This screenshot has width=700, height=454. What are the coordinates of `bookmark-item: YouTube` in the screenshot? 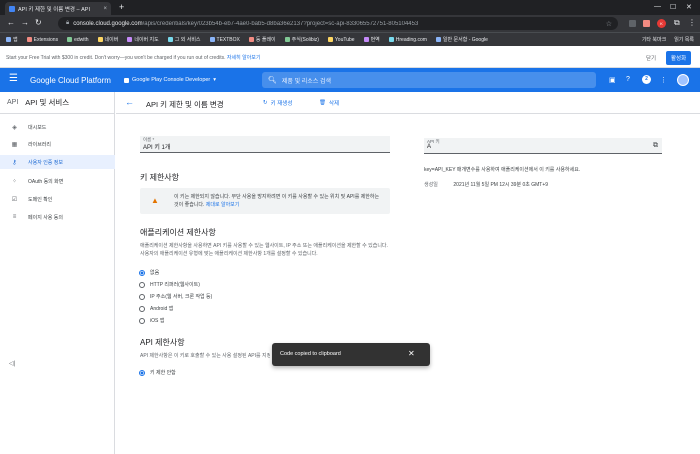 It's located at (341, 40).